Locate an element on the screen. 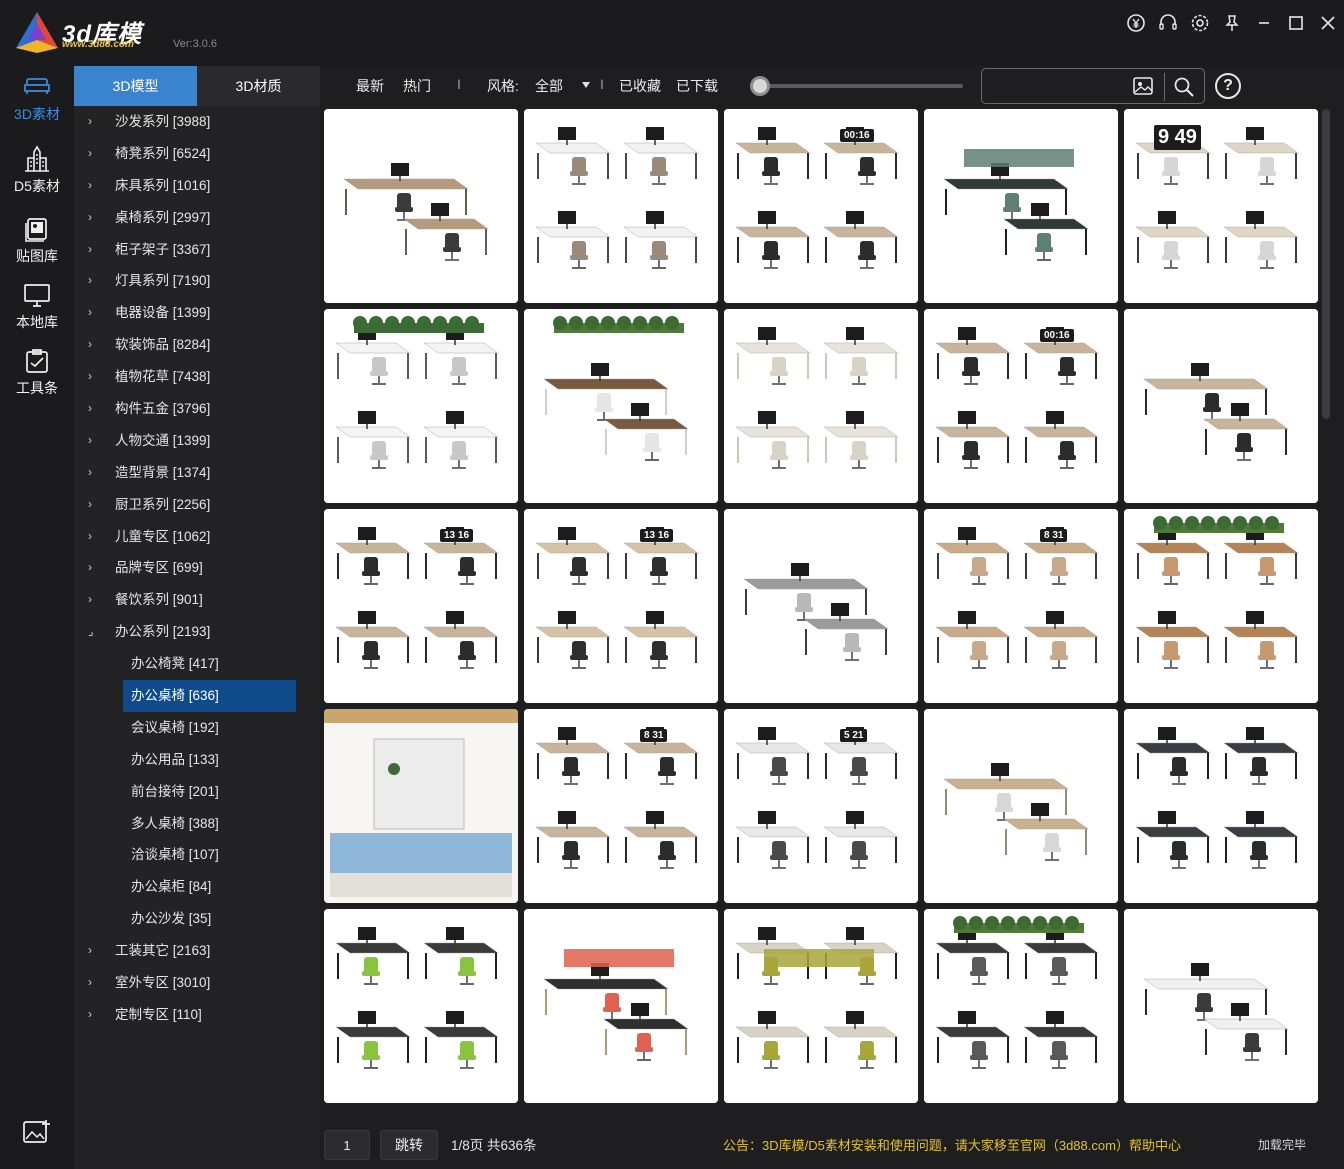  style-select: 全部 is located at coordinates (549, 86).